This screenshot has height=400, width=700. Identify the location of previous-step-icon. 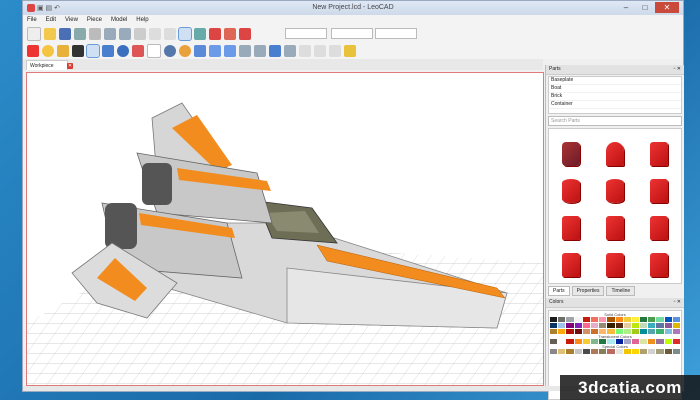
(260, 50).